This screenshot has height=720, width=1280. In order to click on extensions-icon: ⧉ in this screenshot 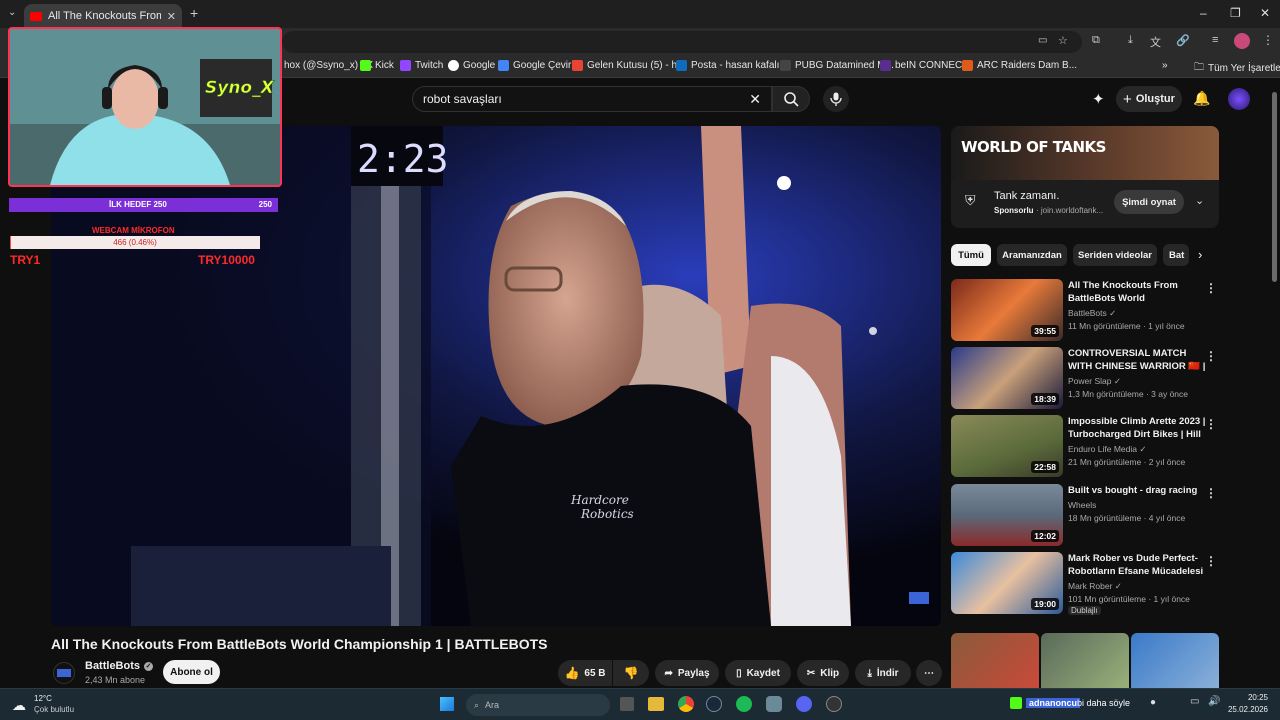, I will do `click(1096, 40)`.